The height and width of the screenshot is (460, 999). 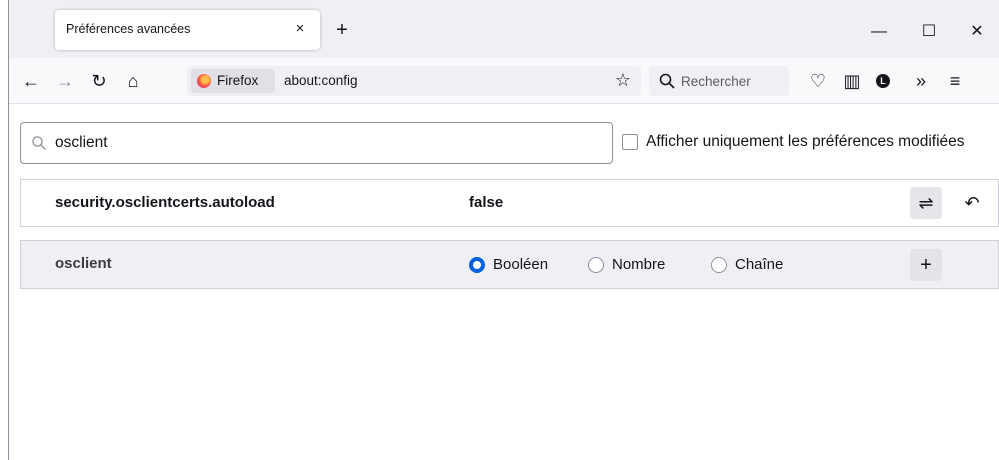 I want to click on new-pref-row: osclient Booléen Nombre Chaîne +, so click(x=509, y=264).